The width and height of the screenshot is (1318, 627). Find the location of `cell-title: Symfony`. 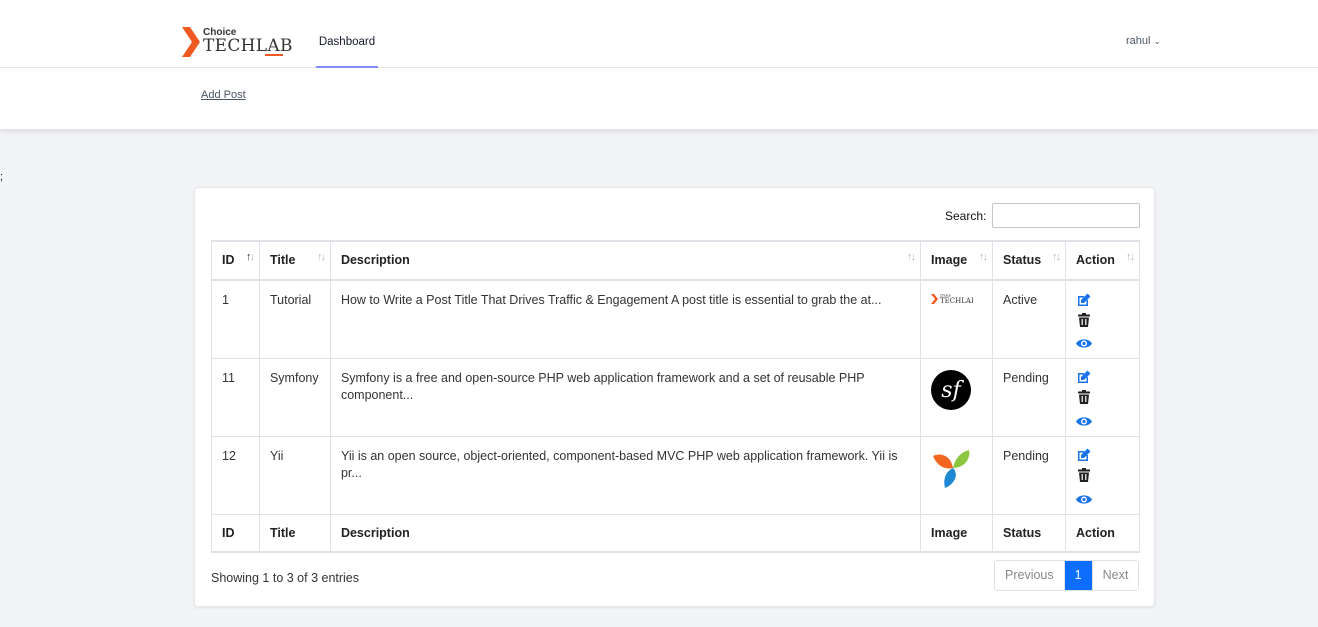

cell-title: Symfony is located at coordinates (294, 397).